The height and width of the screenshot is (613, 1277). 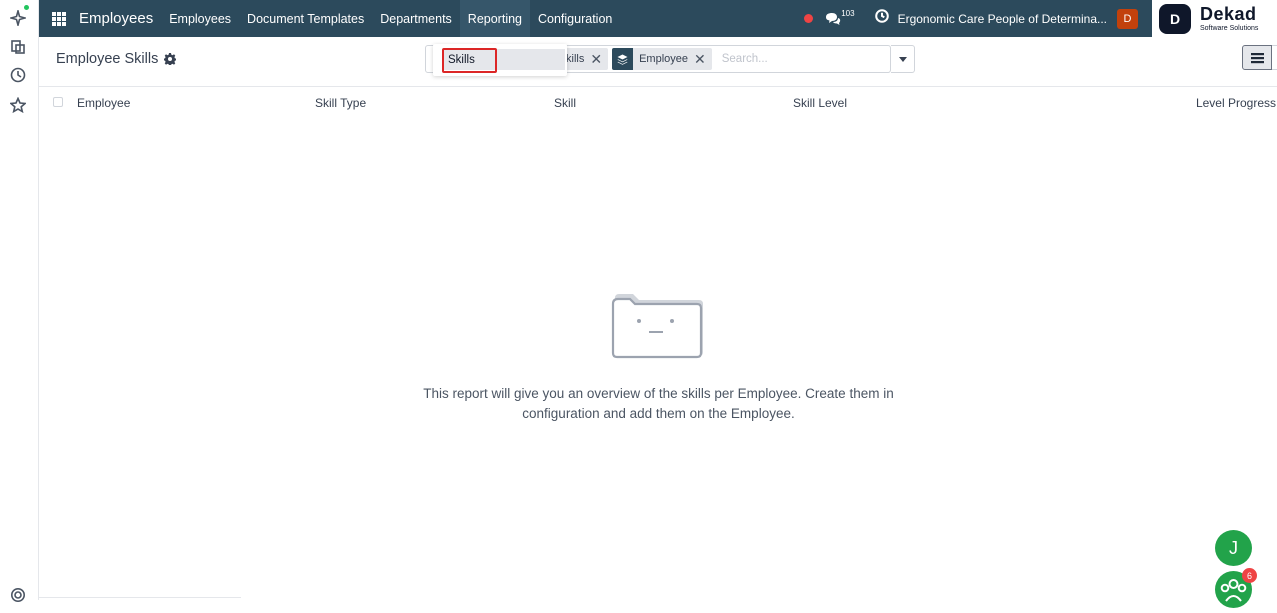 What do you see at coordinates (1233, 548) in the screenshot?
I see `chat-user-avatar: J` at bounding box center [1233, 548].